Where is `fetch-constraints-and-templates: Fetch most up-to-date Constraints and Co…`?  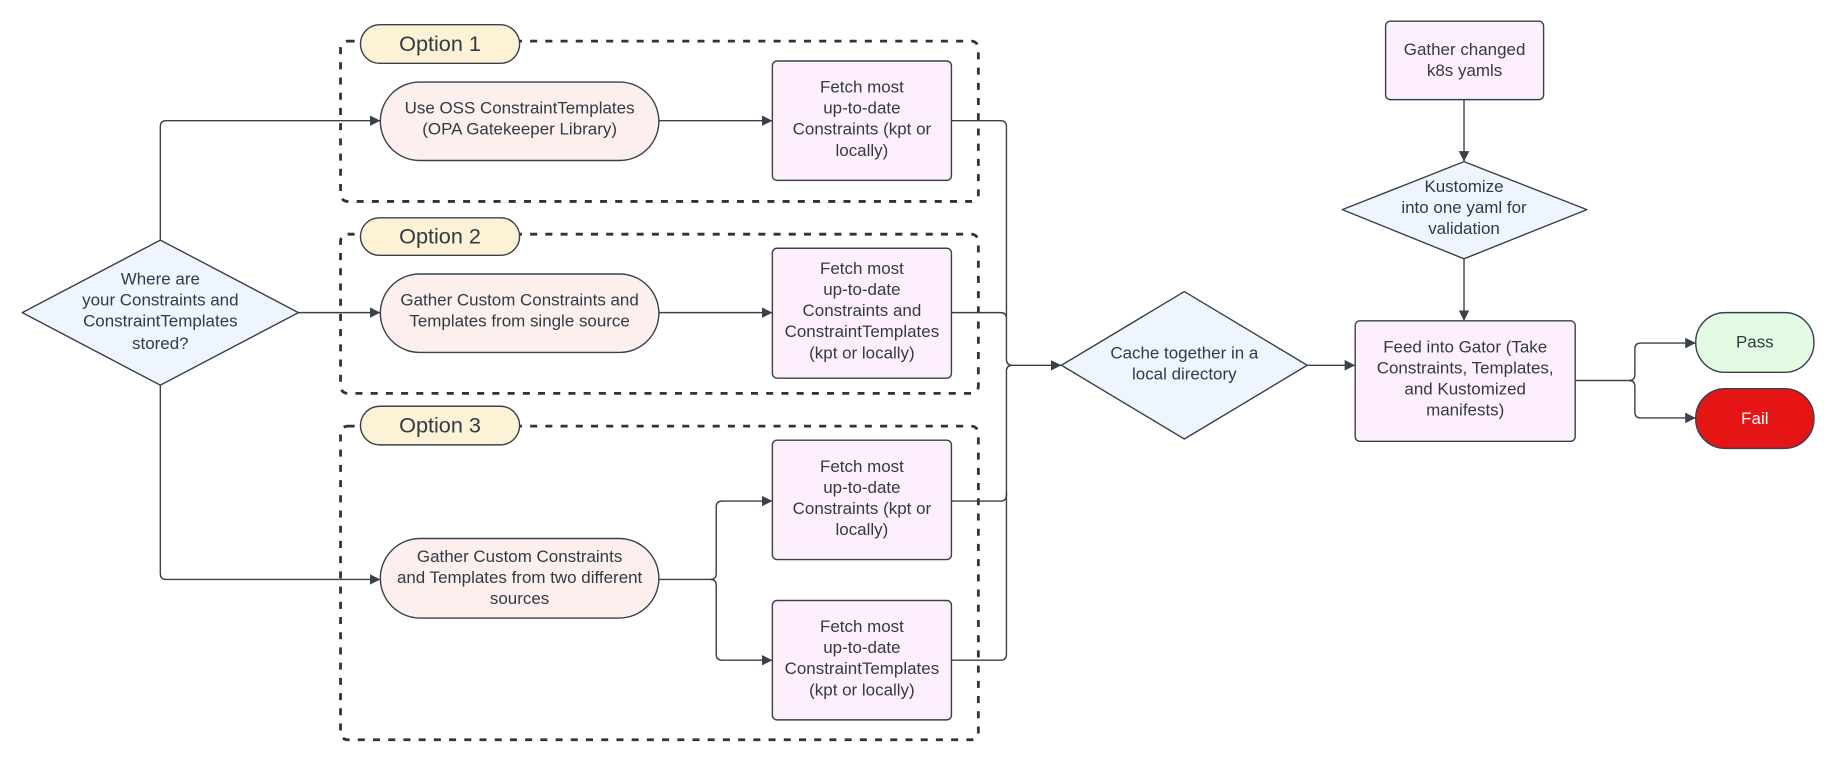
fetch-constraints-and-templates: Fetch most up-to-date Constraints and Co… is located at coordinates (862, 313).